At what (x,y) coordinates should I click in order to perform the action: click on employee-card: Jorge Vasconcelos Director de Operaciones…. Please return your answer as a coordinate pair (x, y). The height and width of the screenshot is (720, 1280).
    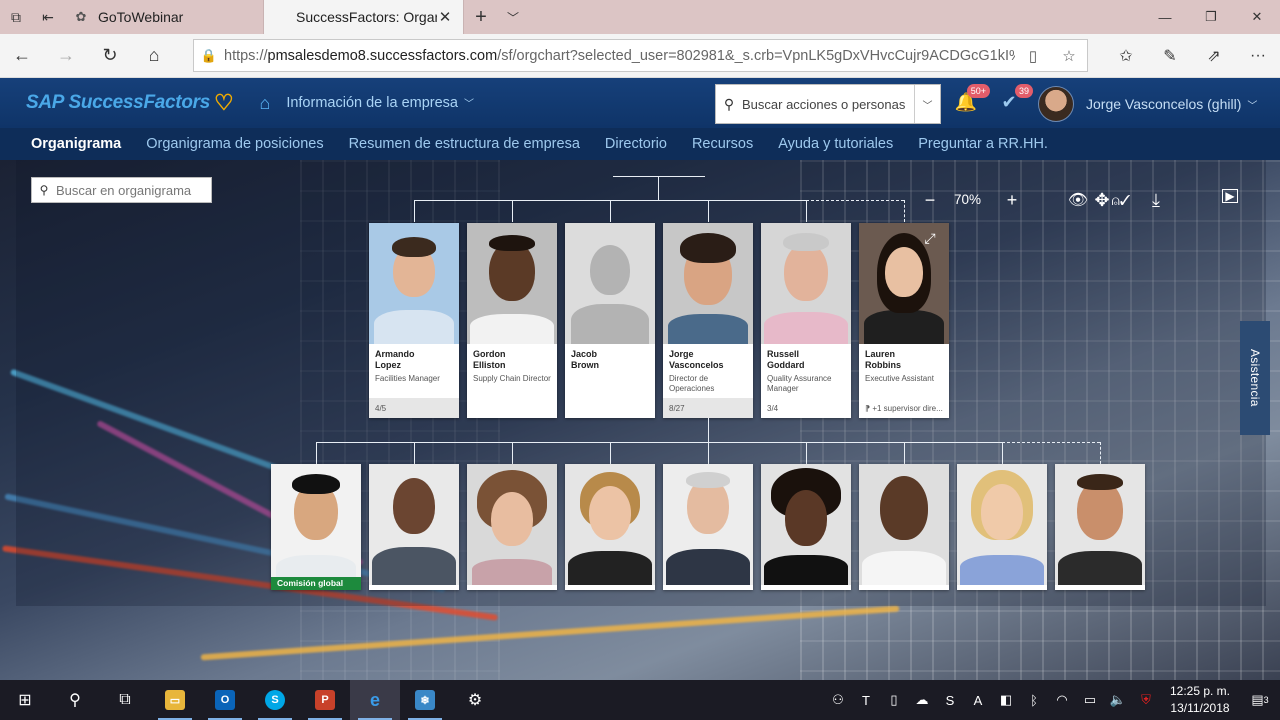
    Looking at the image, I should click on (708, 320).